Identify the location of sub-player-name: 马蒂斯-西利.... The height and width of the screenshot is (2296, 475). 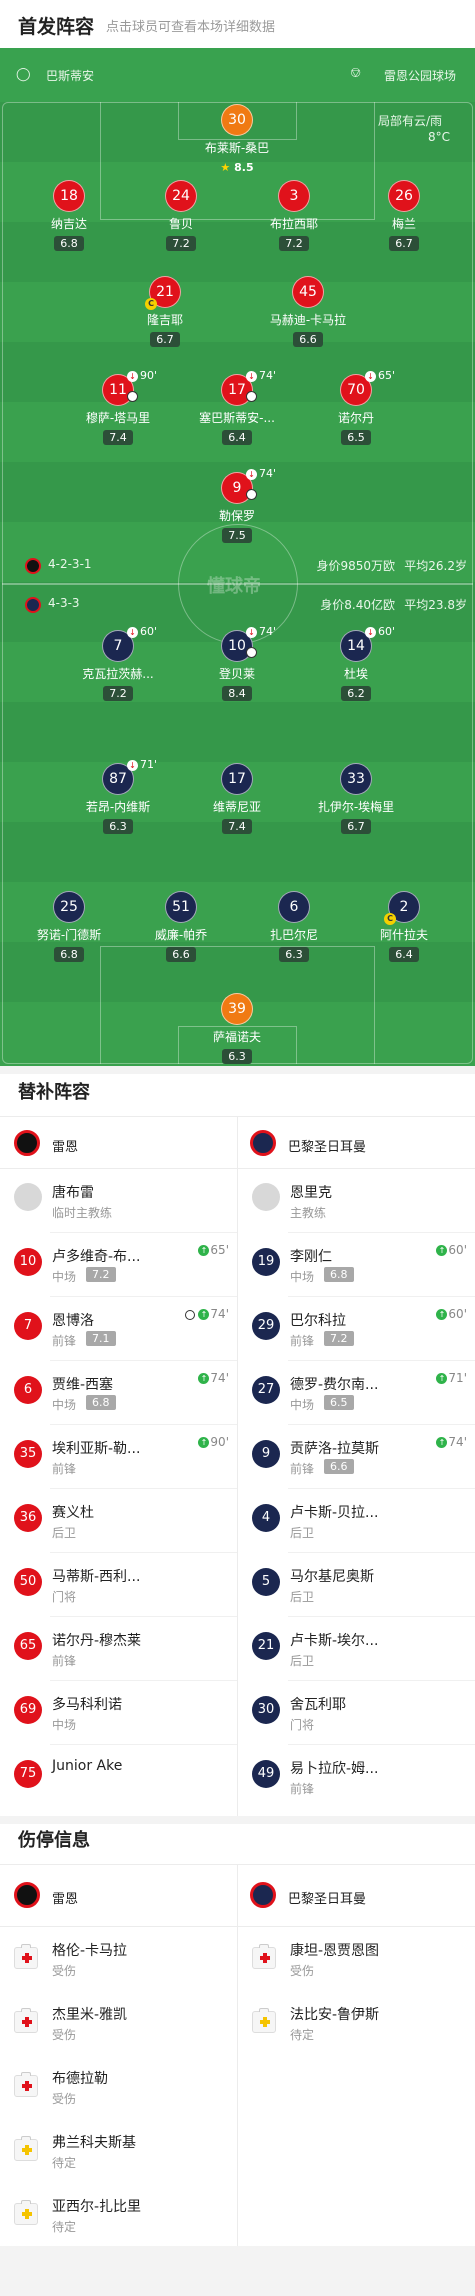
(96, 1577).